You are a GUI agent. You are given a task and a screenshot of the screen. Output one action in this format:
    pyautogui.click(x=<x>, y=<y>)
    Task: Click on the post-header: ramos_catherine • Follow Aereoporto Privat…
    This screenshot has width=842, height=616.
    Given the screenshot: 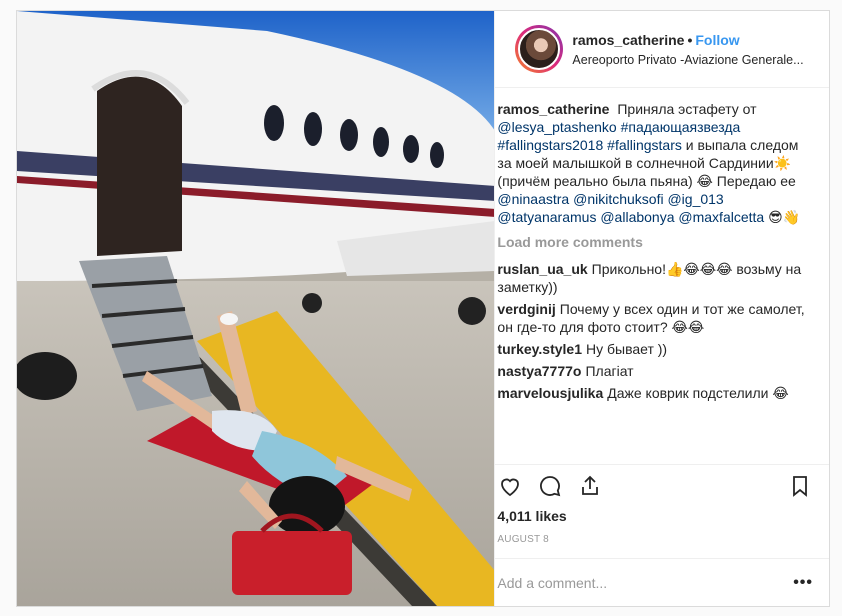 What is the action you would take?
    pyautogui.click(x=662, y=49)
    